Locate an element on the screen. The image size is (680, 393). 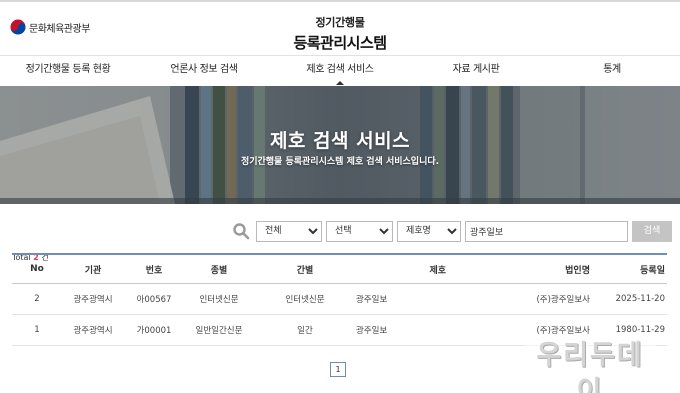
cell-no: 2 is located at coordinates (37, 299).